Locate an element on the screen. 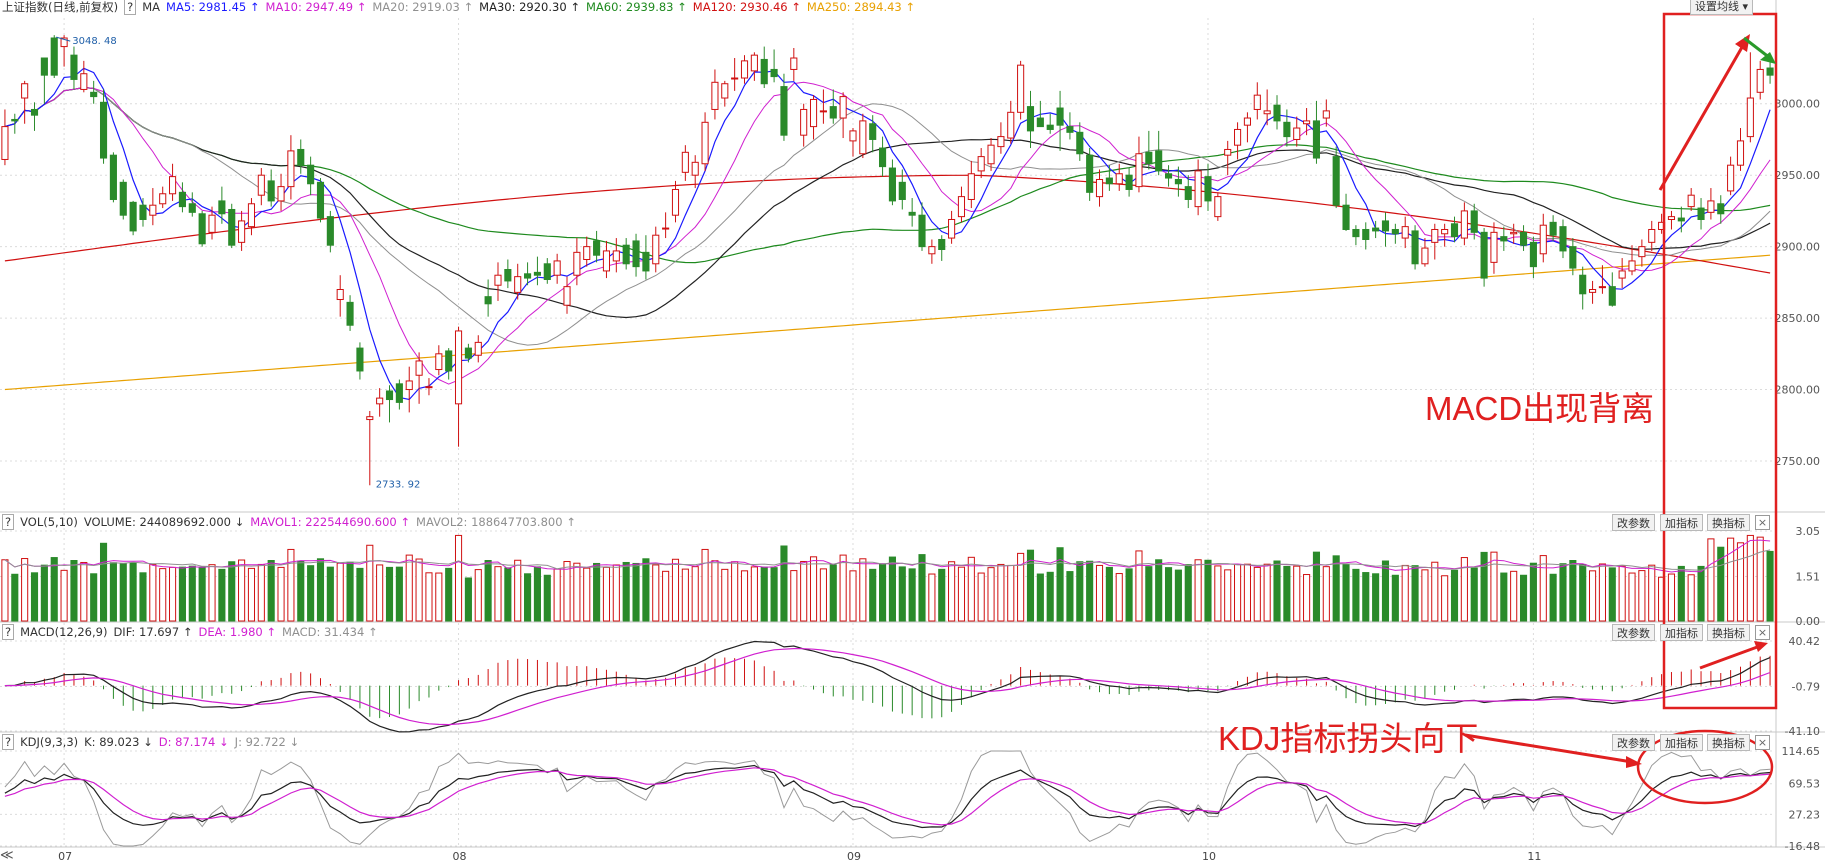  ma-legend-ma10: MA10: 2947.49 ↑ is located at coordinates (316, 7).